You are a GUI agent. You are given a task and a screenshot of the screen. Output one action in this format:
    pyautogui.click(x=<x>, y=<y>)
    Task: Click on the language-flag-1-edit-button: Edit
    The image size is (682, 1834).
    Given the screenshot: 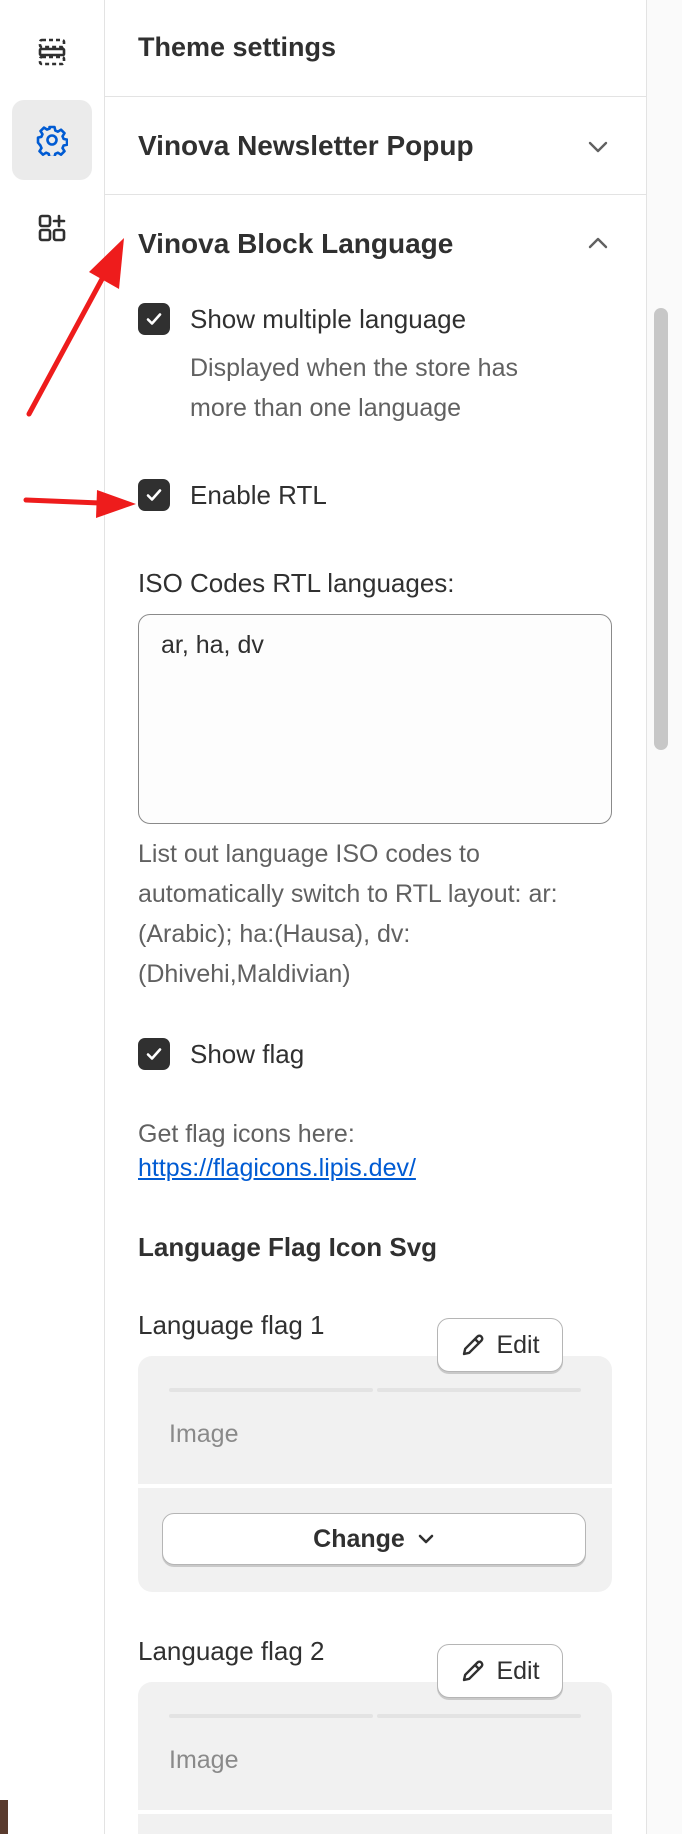 What is the action you would take?
    pyautogui.click(x=500, y=1345)
    